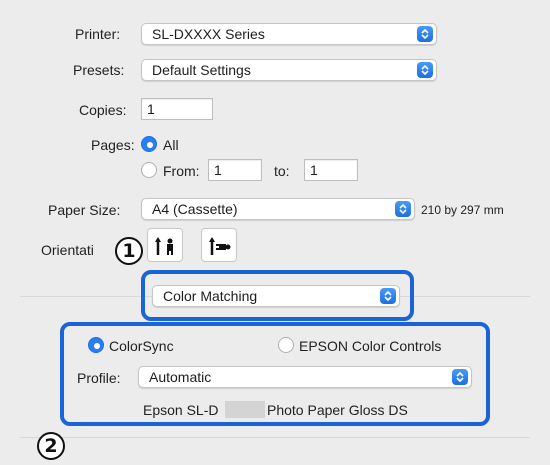  What do you see at coordinates (278, 209) in the screenshot?
I see `paper-size-popup: A4 (Cassette)` at bounding box center [278, 209].